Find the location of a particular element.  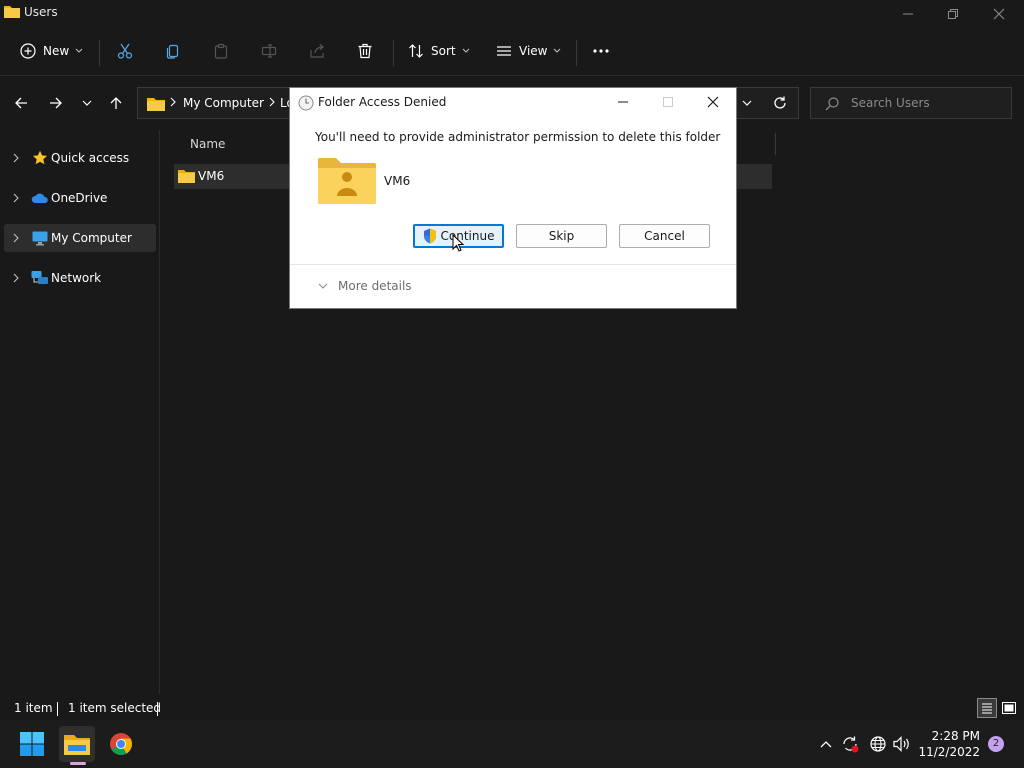

cancel-button: Cancel is located at coordinates (664, 236).